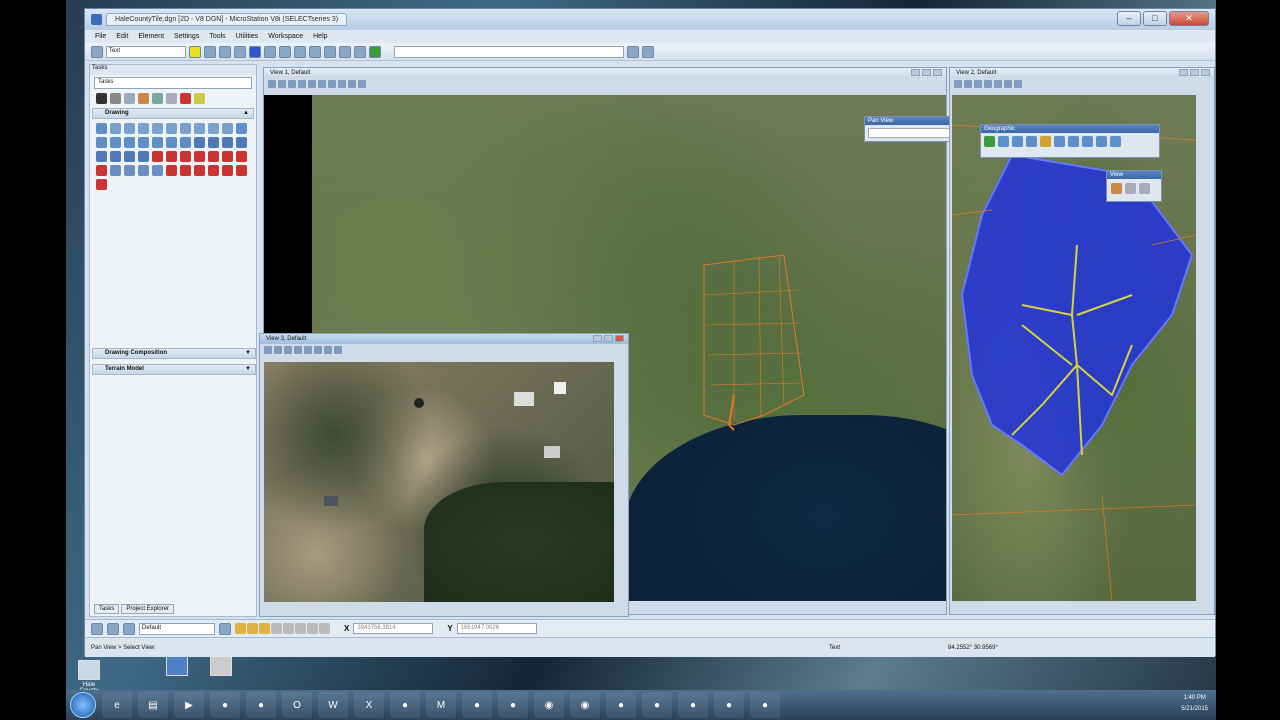 This screenshot has width=1280, height=720. What do you see at coordinates (1129, 18) in the screenshot?
I see `minimize-button: –` at bounding box center [1129, 18].